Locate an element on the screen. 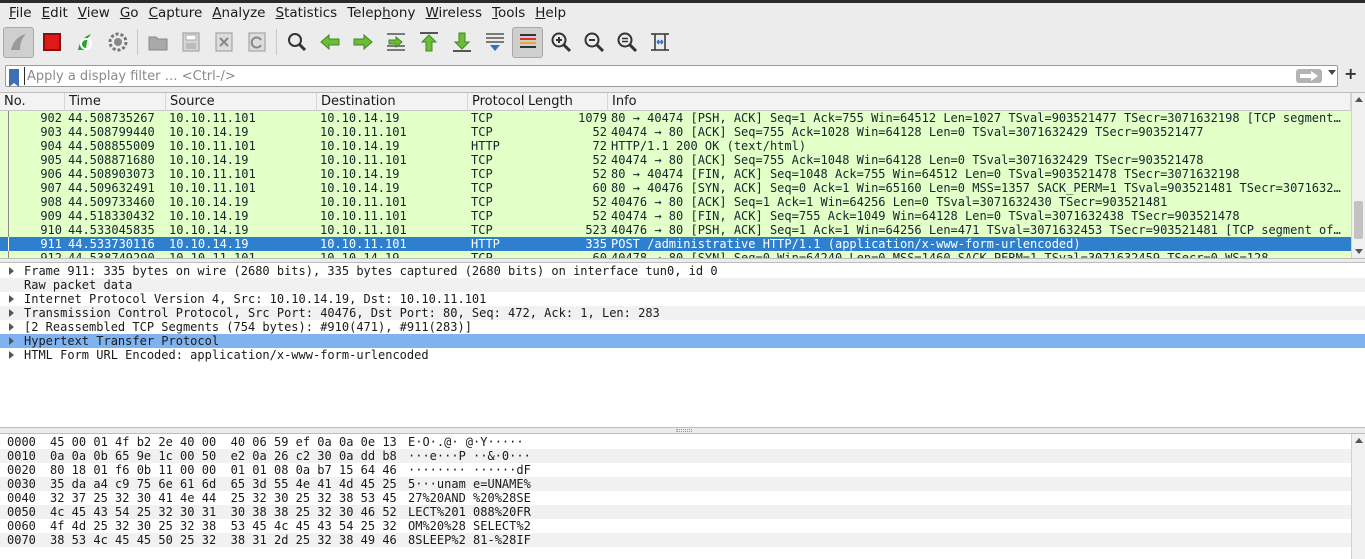  go-forward-icon is located at coordinates (362, 42).